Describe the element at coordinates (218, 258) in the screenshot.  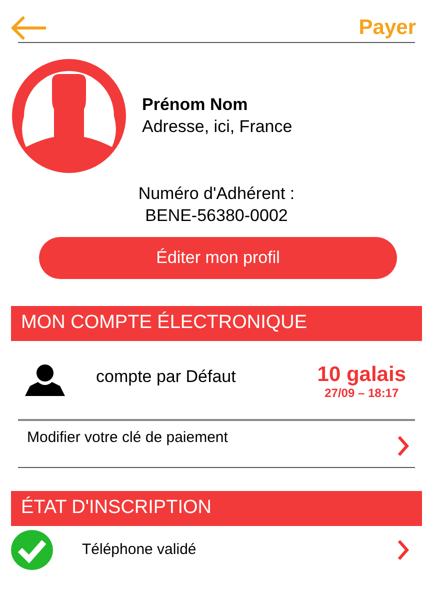
I see `edit-profile-button: Éditer mon profil` at that location.